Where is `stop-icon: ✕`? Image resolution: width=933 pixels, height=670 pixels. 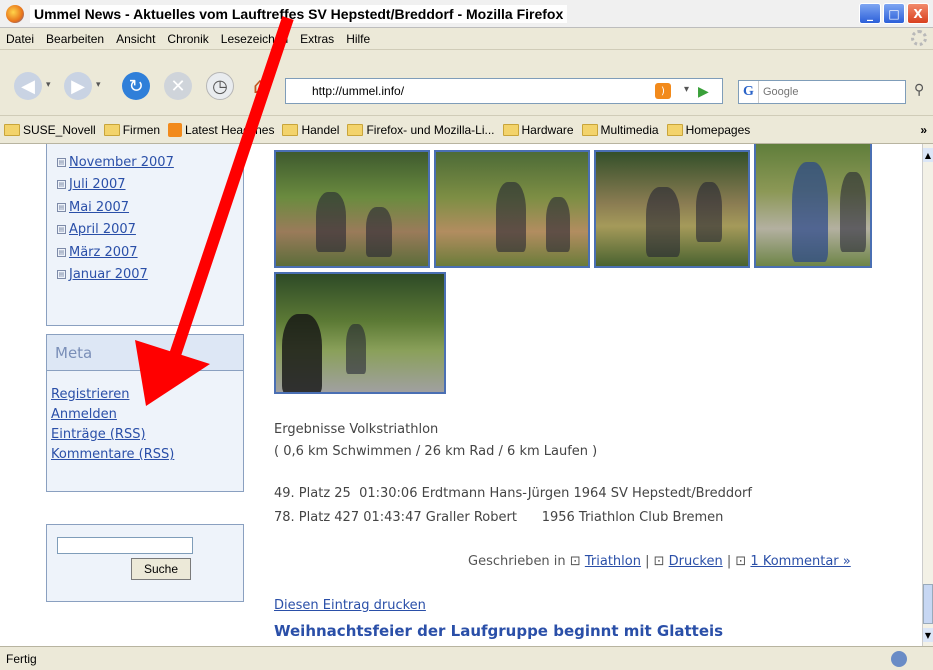 stop-icon: ✕ is located at coordinates (178, 86).